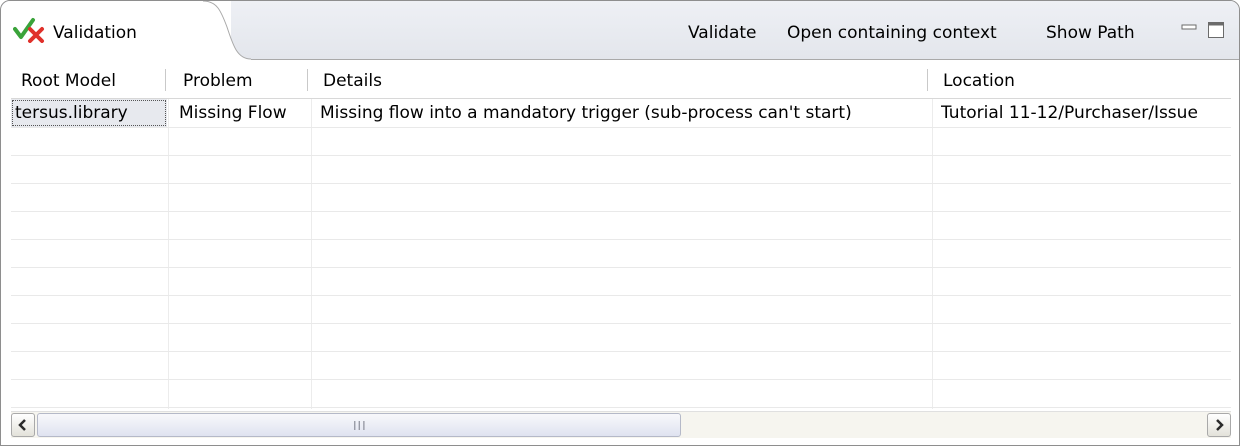  What do you see at coordinates (95, 33) in the screenshot?
I see `tab-label: Validation` at bounding box center [95, 33].